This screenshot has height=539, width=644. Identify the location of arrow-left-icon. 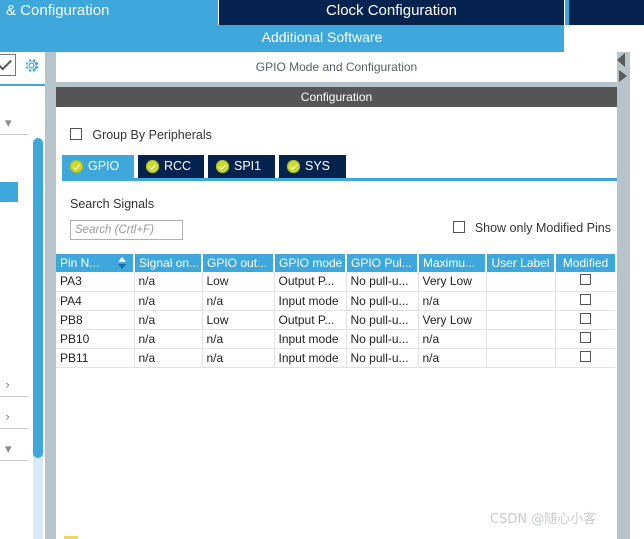
(621, 60).